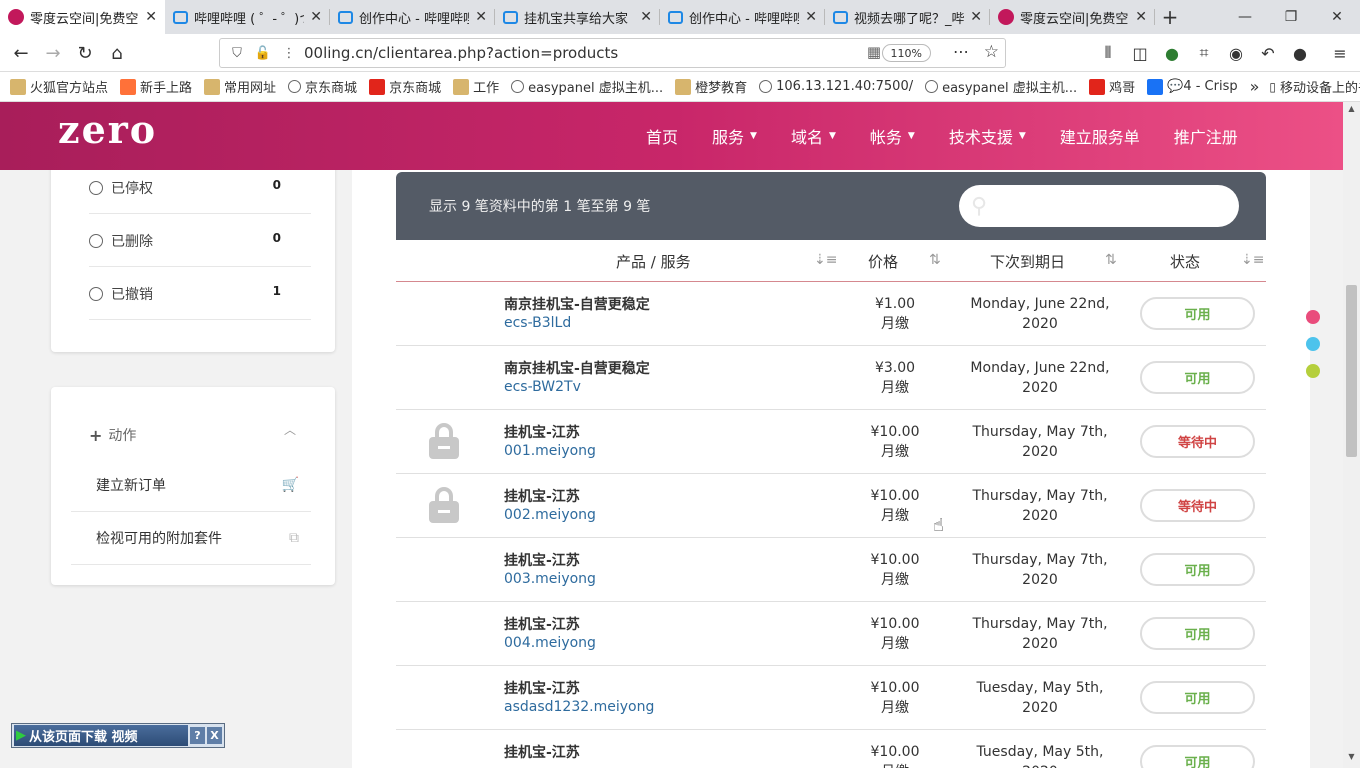 This screenshot has width=1360, height=768. What do you see at coordinates (1291, 17) in the screenshot?
I see `restore-window-icon: ❐` at bounding box center [1291, 17].